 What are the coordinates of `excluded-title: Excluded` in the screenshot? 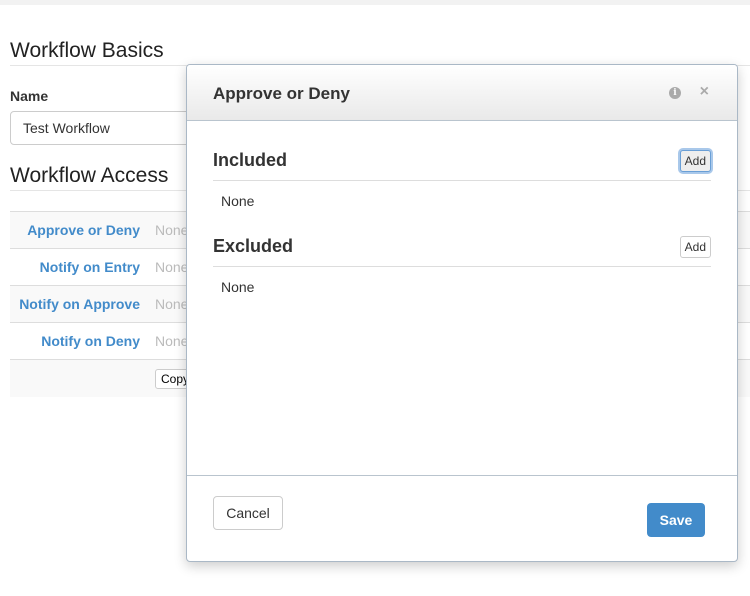 It's located at (253, 246).